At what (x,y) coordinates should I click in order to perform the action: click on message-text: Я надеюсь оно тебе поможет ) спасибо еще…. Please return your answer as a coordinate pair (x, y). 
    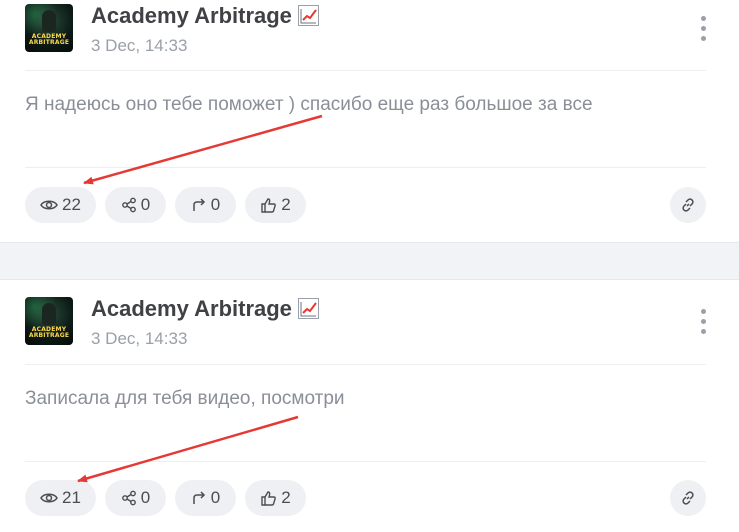
    Looking at the image, I should click on (309, 104).